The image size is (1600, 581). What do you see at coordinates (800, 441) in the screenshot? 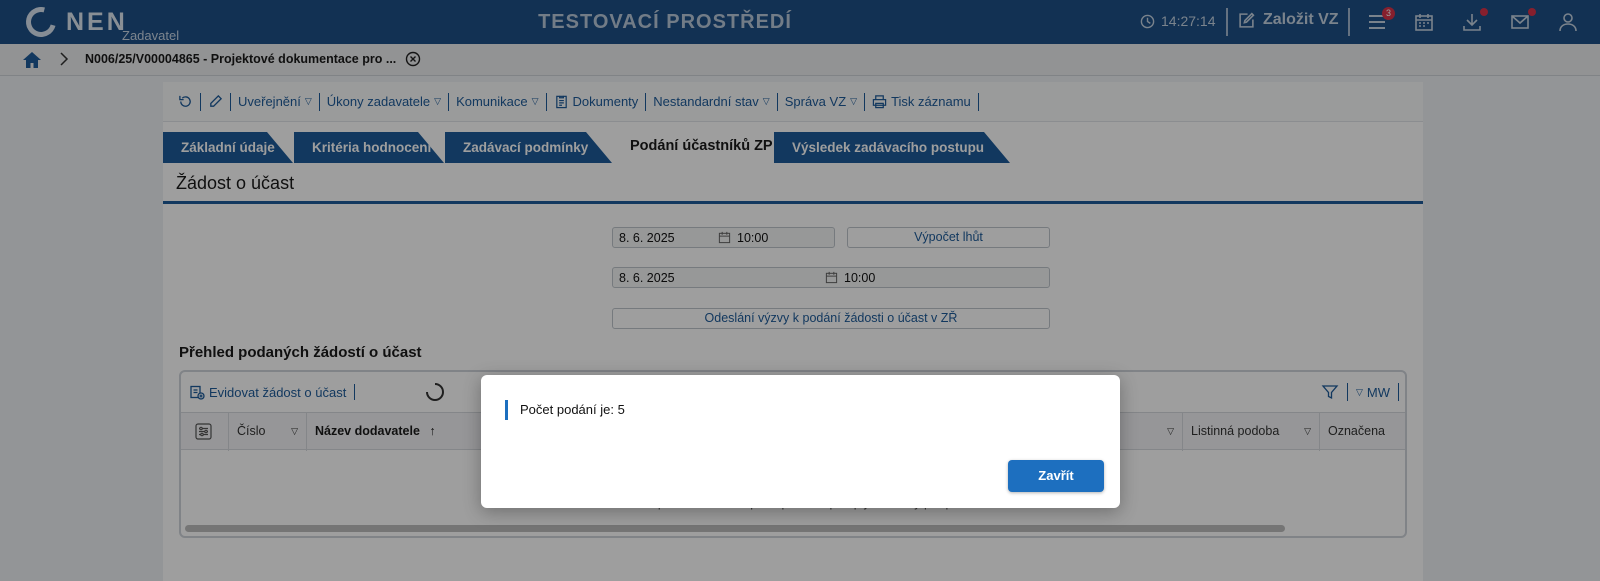
I see `info-dialog: Počet podání je: 5 Zavřít` at bounding box center [800, 441].